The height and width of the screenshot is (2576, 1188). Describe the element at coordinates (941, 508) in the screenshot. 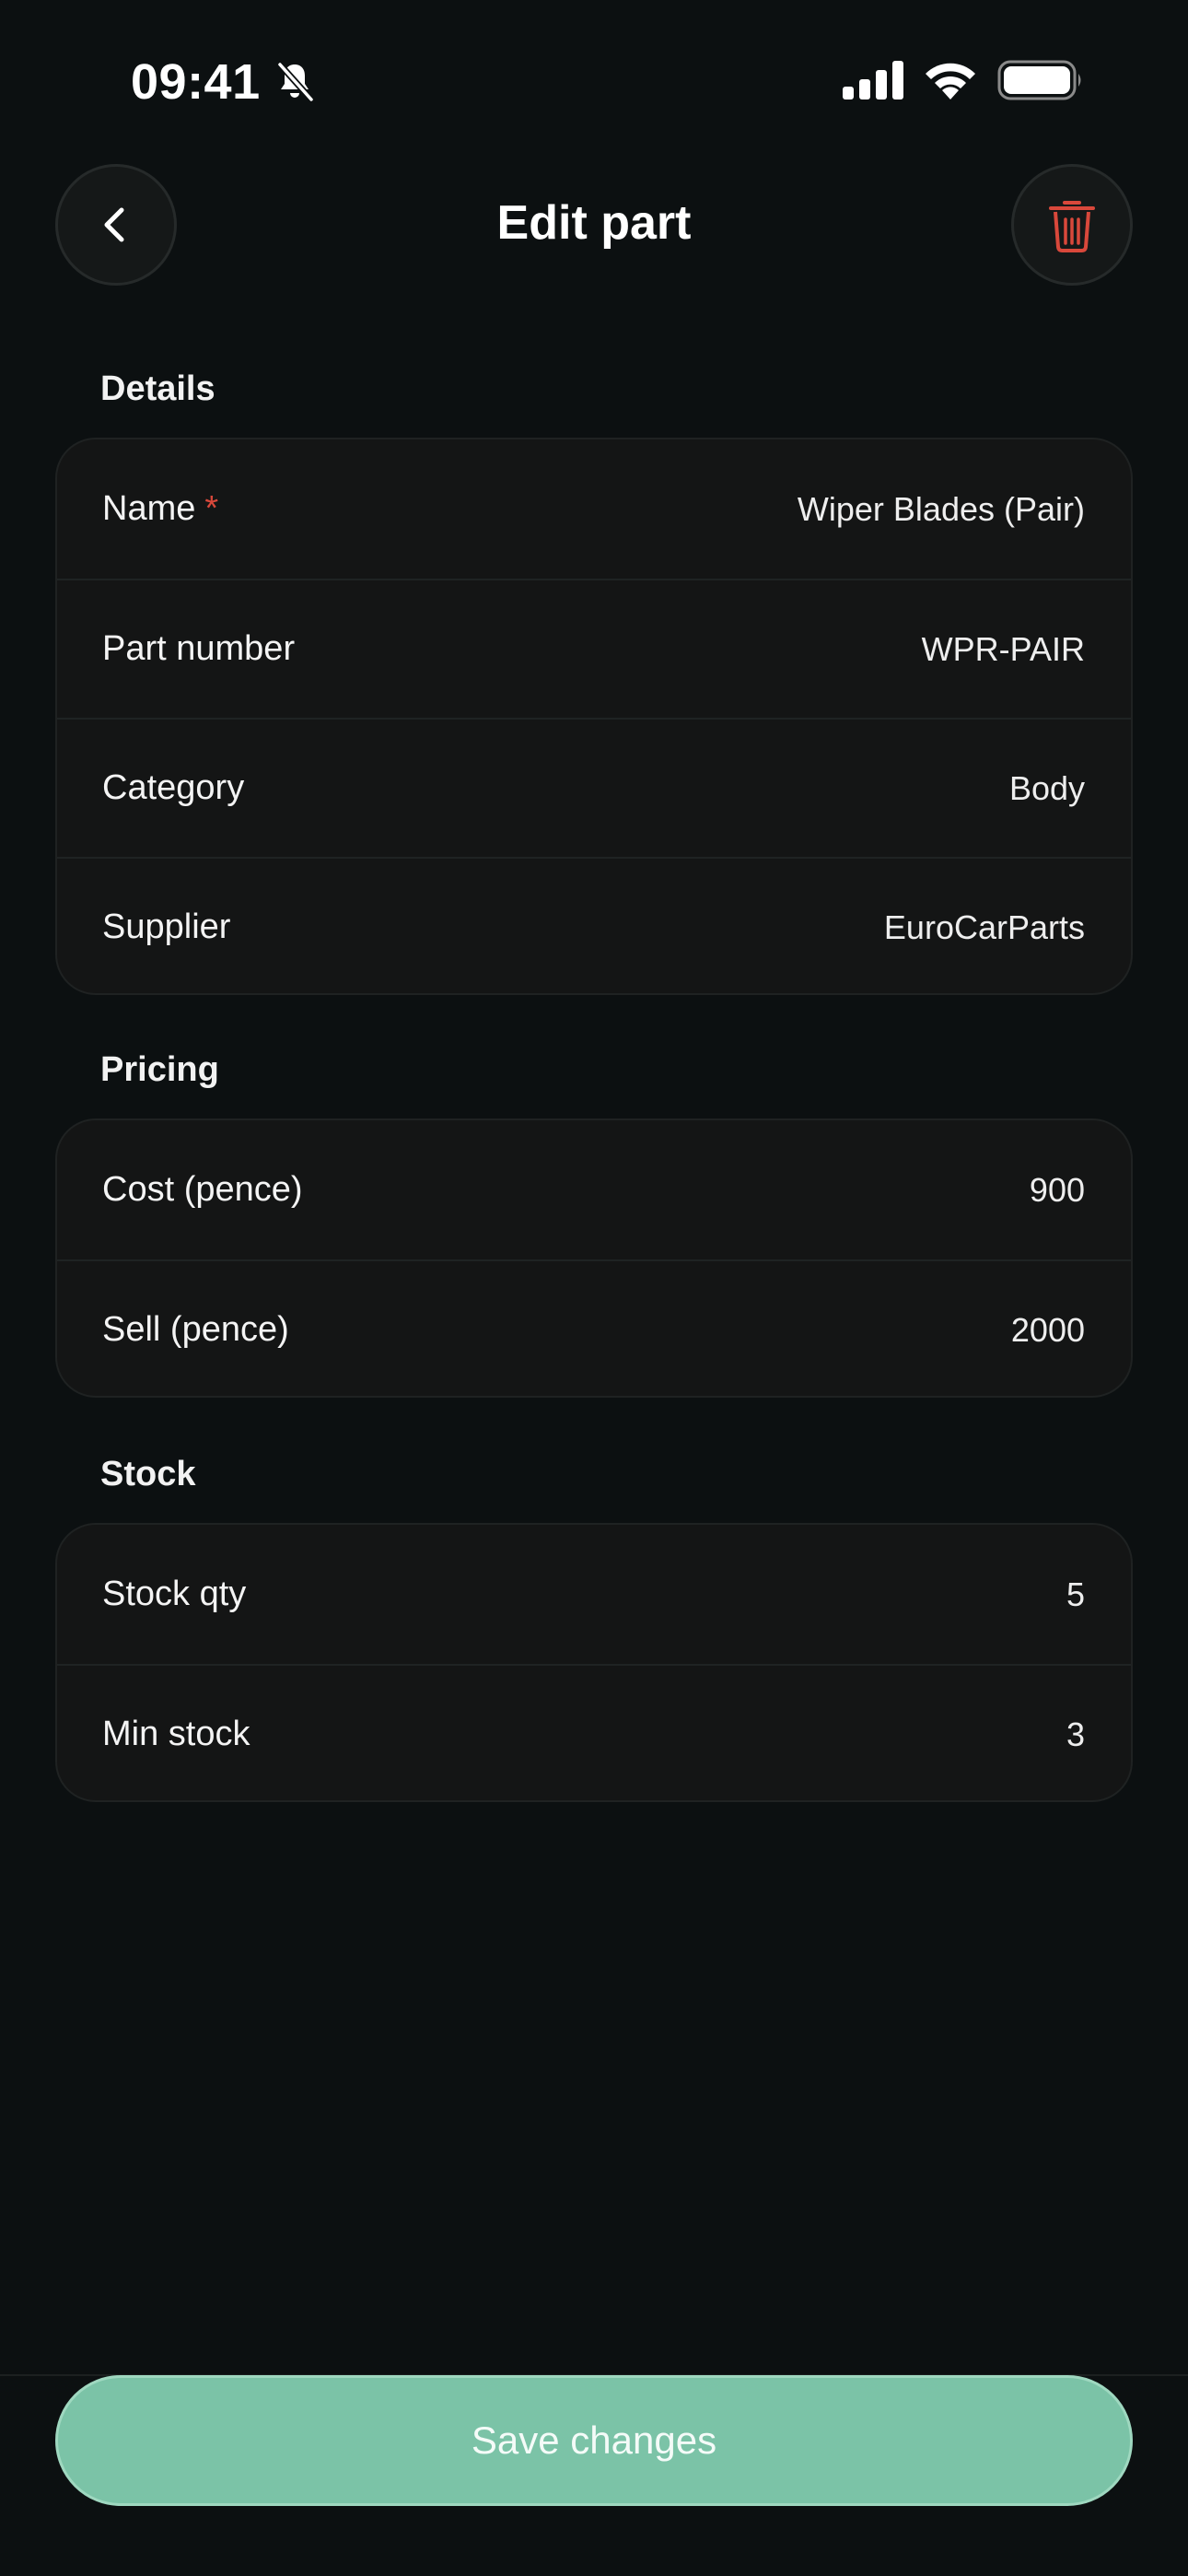

I see `name-value: Wiper Blades (Pair)` at that location.